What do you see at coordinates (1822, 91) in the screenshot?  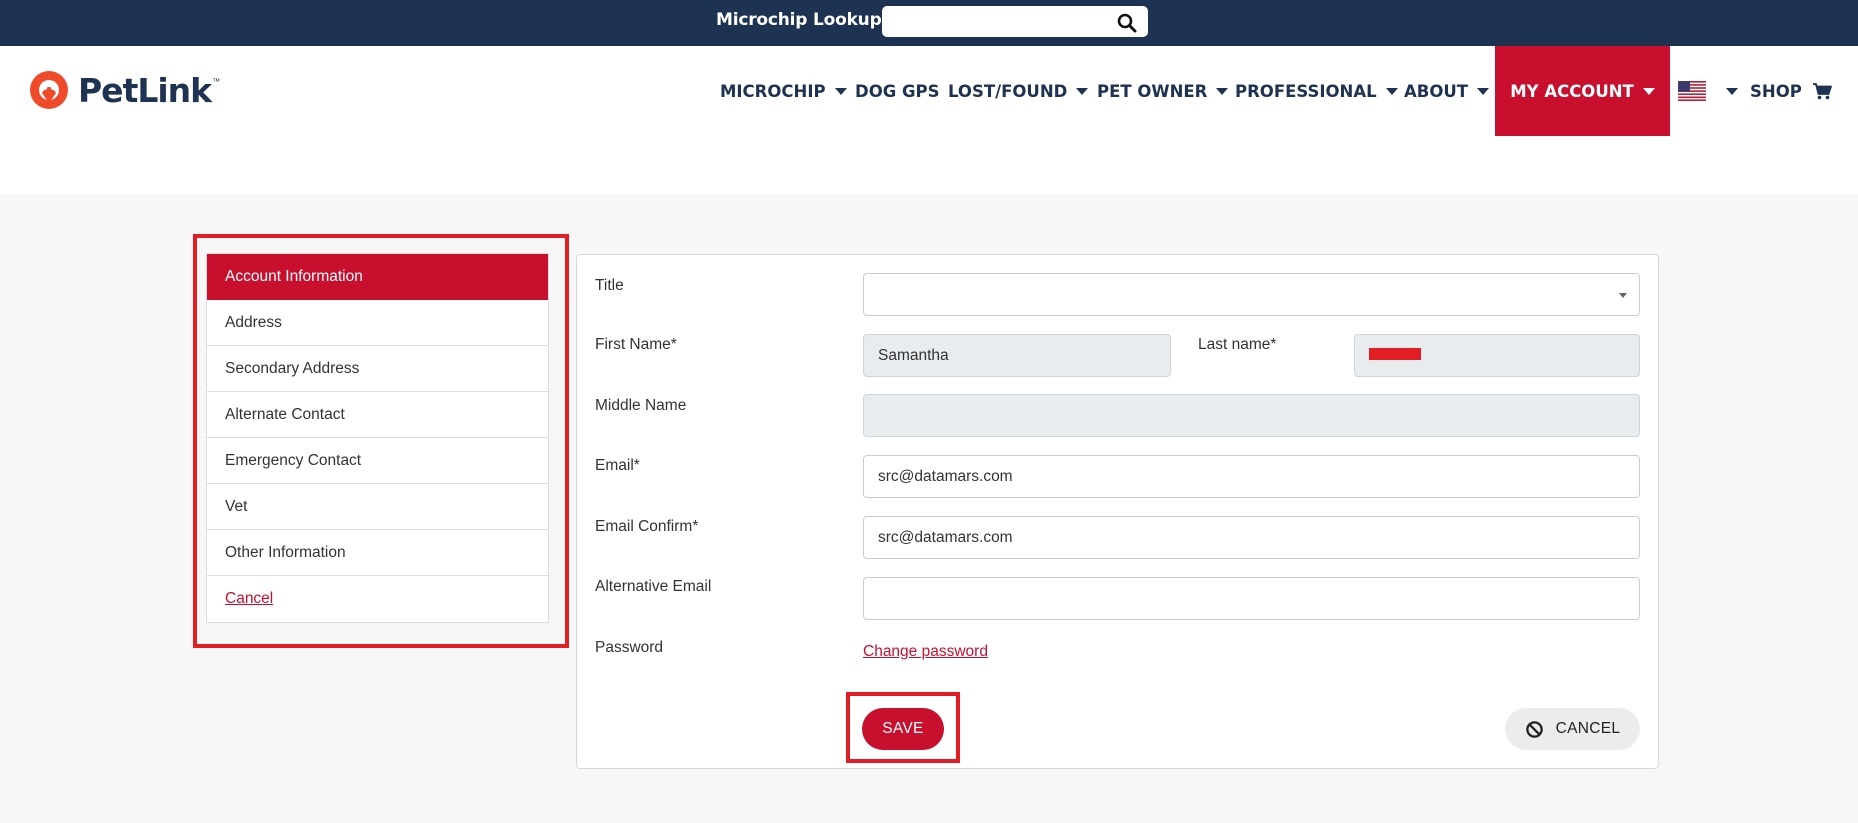 I see `cart-icon` at bounding box center [1822, 91].